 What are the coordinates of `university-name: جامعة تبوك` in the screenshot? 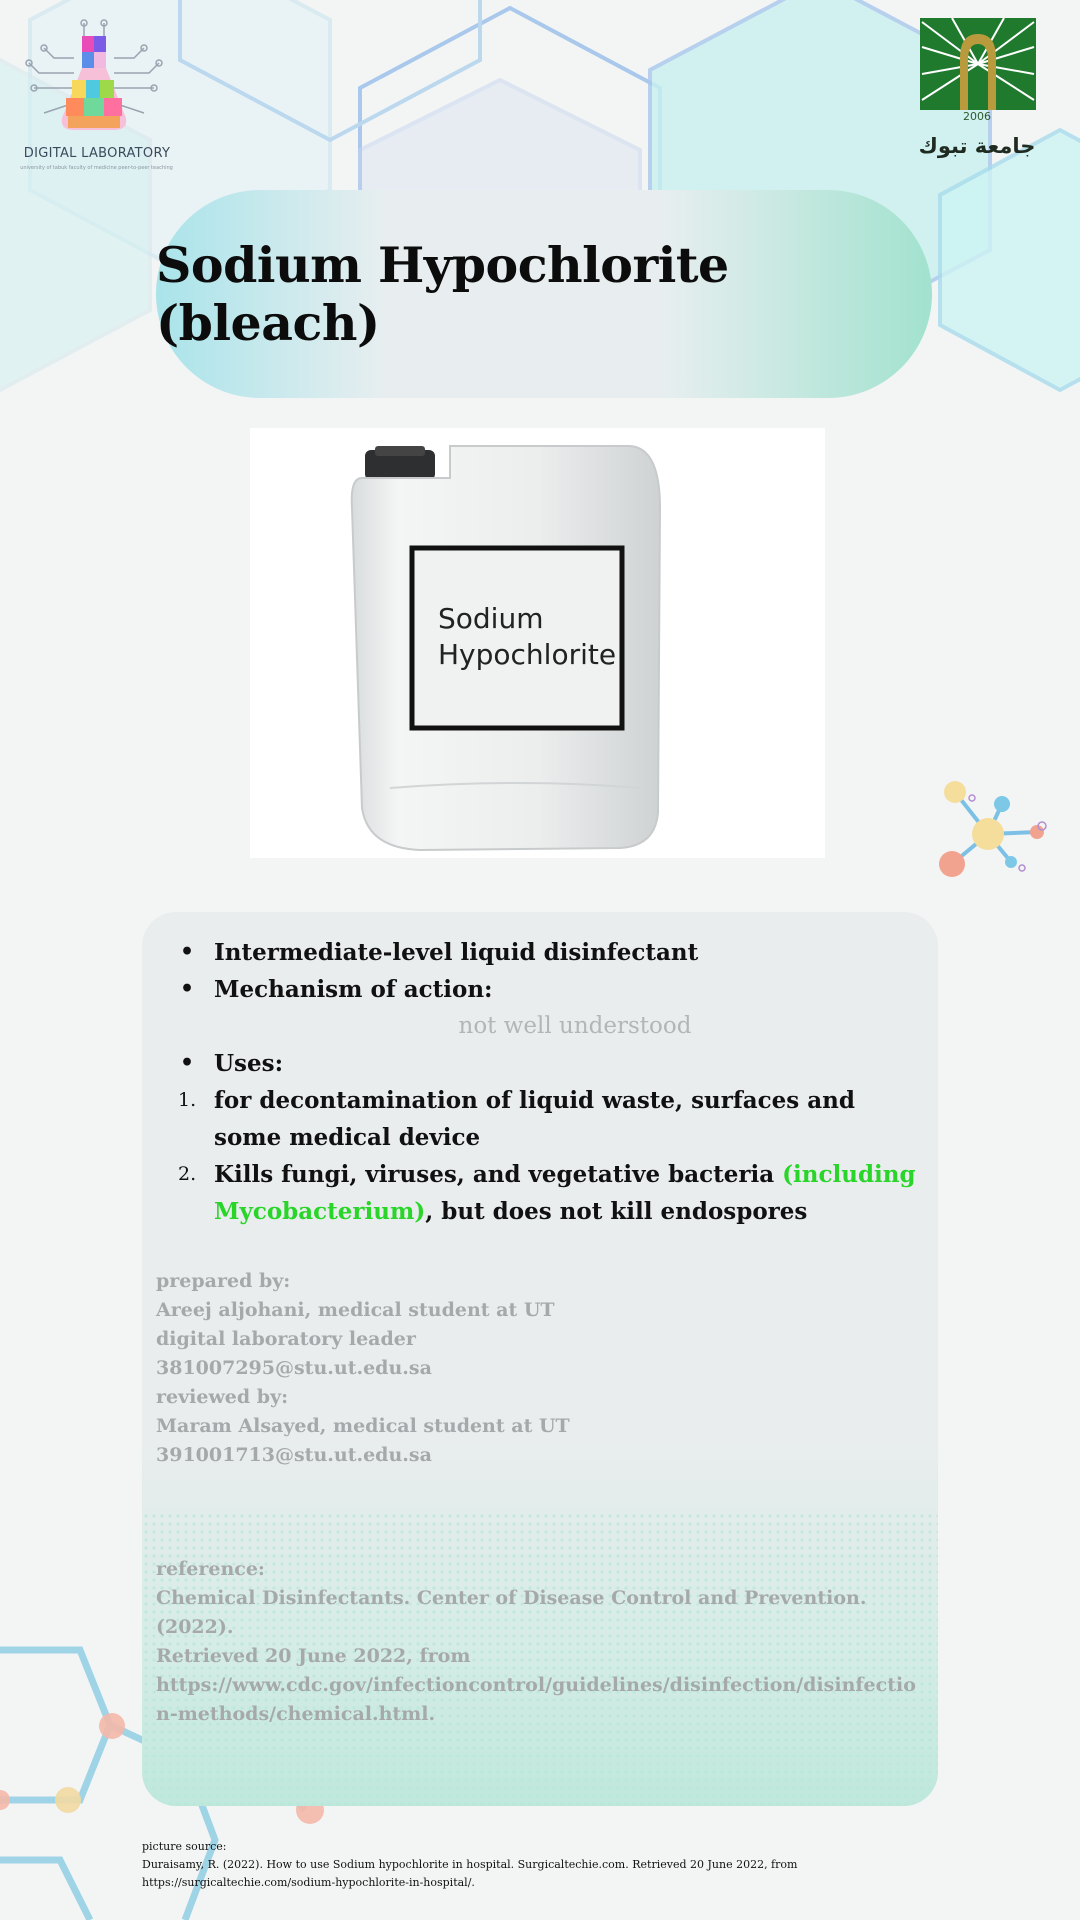 It's located at (977, 146).